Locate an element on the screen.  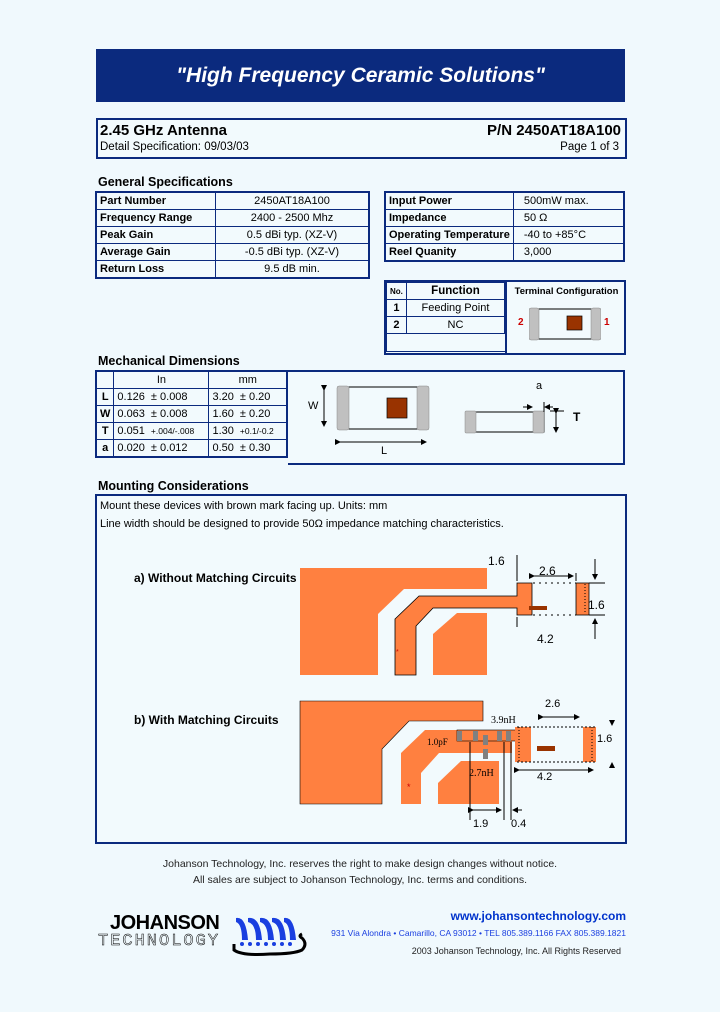
layout-without-matching: * is located at coordinates (452, 615).